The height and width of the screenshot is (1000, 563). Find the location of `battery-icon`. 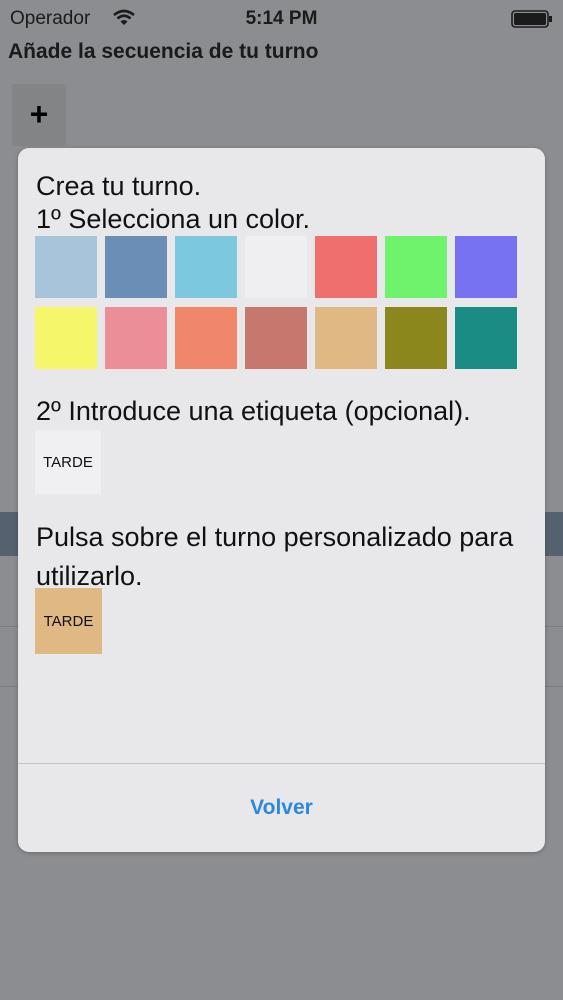

battery-icon is located at coordinates (532, 19).